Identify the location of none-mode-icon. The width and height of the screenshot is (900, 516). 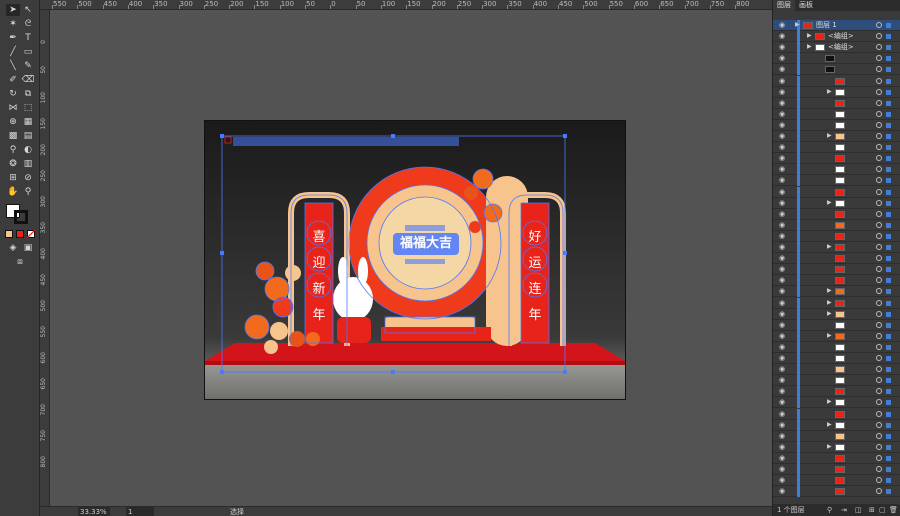
(31, 234).